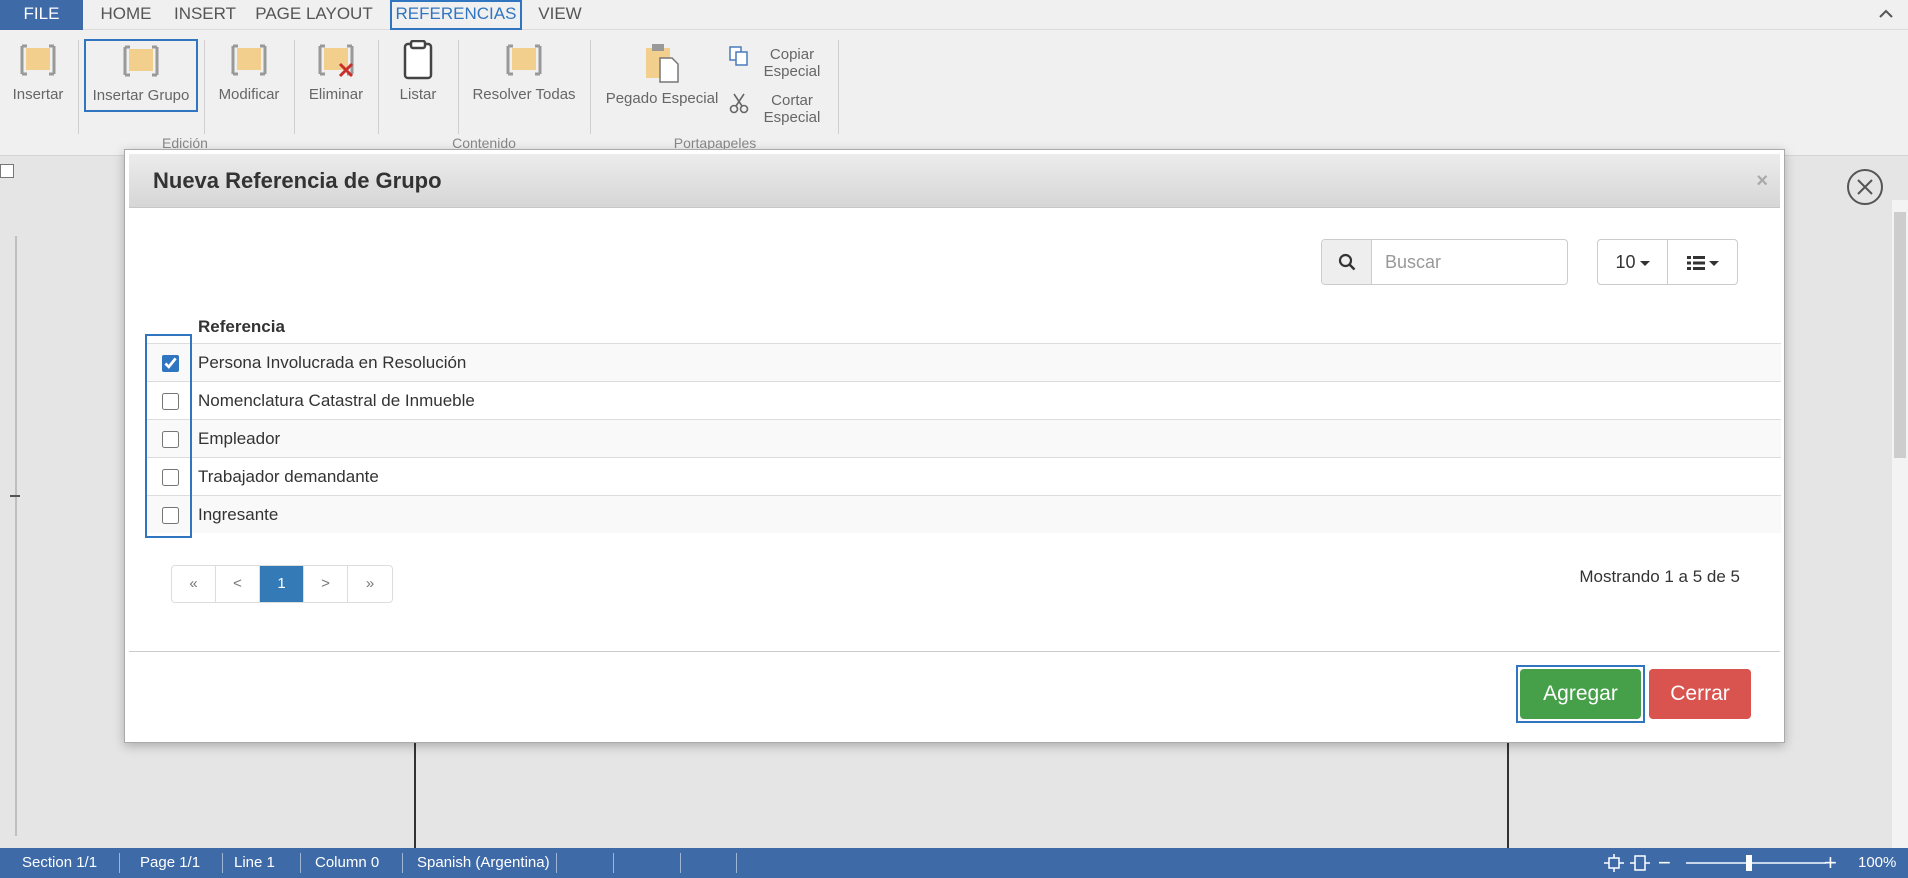  Describe the element at coordinates (964, 362) in the screenshot. I see `table-row: Persona Involucrada en Resolución` at that location.